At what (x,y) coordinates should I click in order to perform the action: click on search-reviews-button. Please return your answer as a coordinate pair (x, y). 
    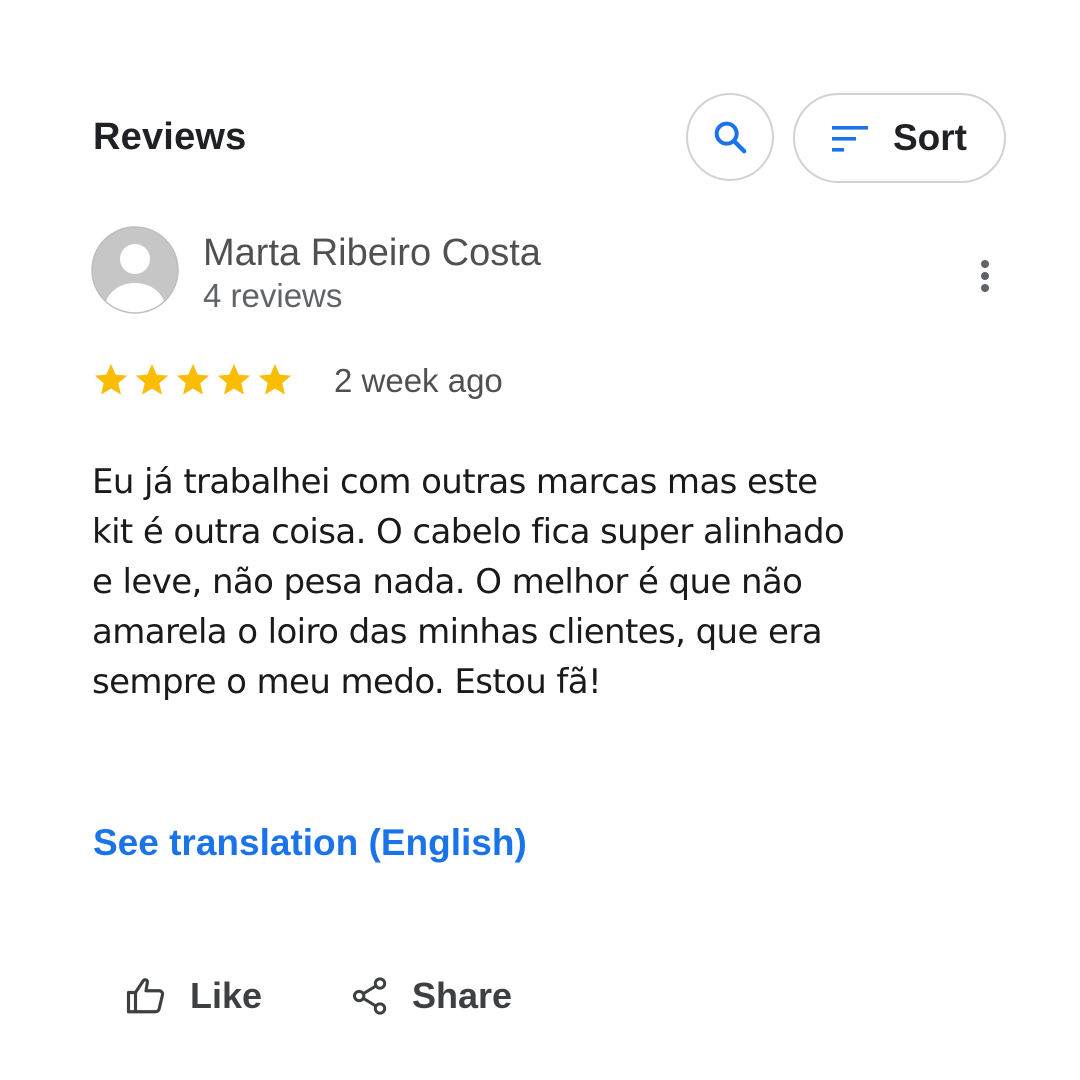
    Looking at the image, I should click on (730, 137).